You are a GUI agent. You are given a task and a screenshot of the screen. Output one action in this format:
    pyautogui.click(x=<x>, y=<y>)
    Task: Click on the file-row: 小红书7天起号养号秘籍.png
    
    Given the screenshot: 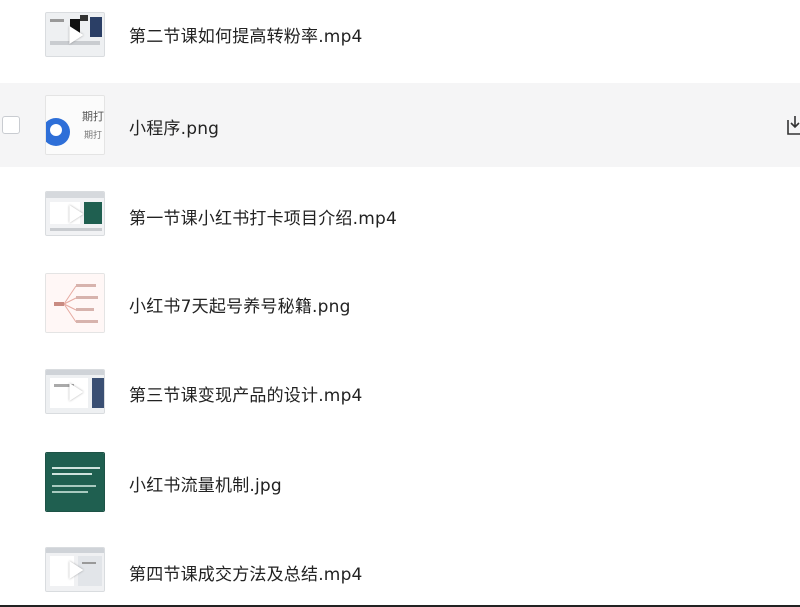 What is the action you would take?
    pyautogui.click(x=400, y=303)
    